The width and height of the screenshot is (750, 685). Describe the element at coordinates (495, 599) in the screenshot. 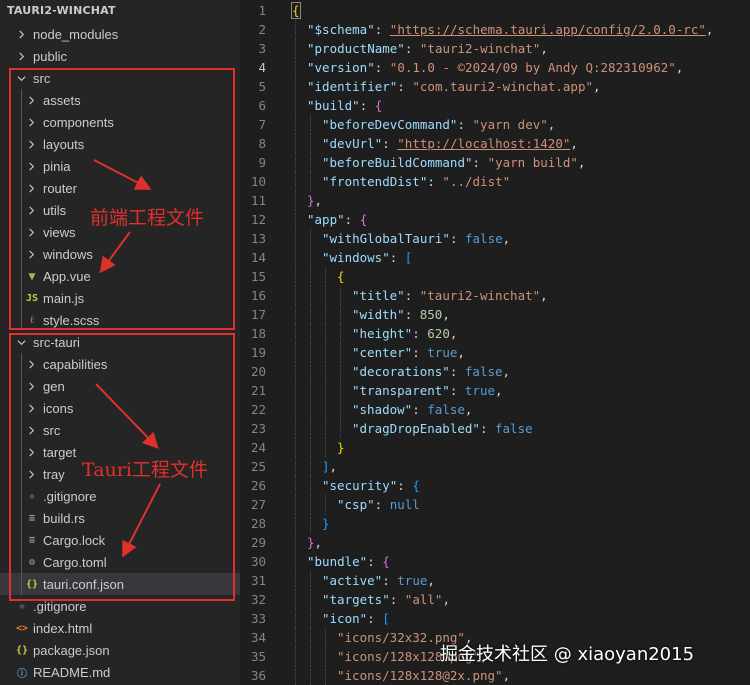

I see `code-line: 32 "targets": "all",` at that location.